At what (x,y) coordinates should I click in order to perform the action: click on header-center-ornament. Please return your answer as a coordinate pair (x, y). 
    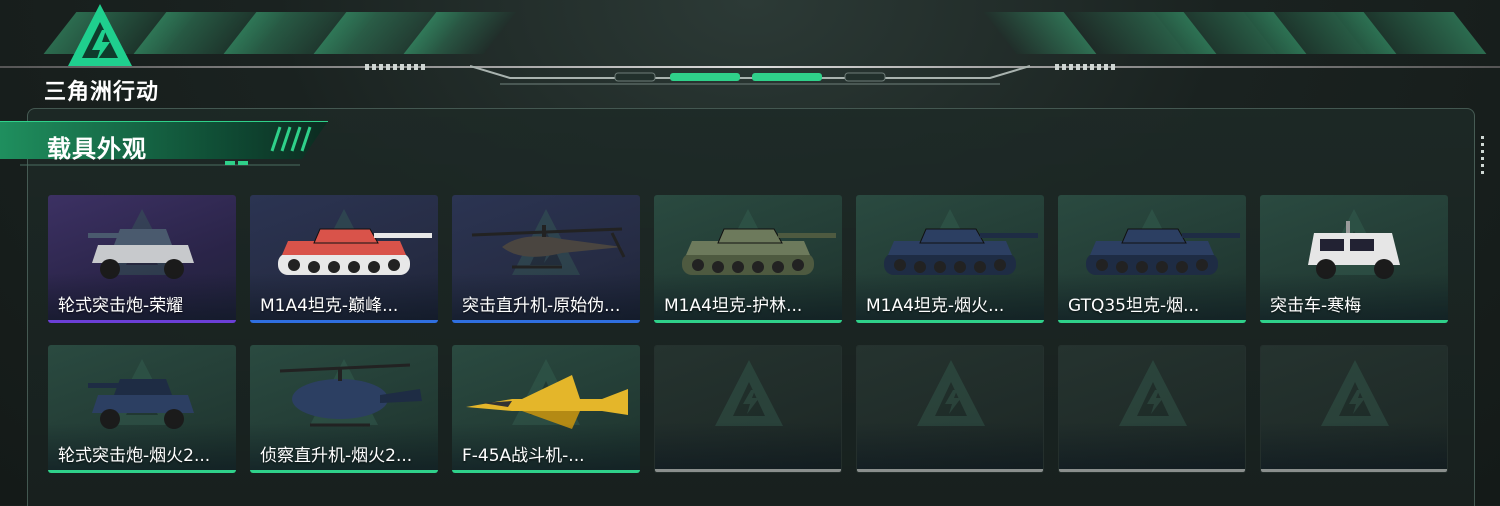
    Looking at the image, I should click on (750, 75).